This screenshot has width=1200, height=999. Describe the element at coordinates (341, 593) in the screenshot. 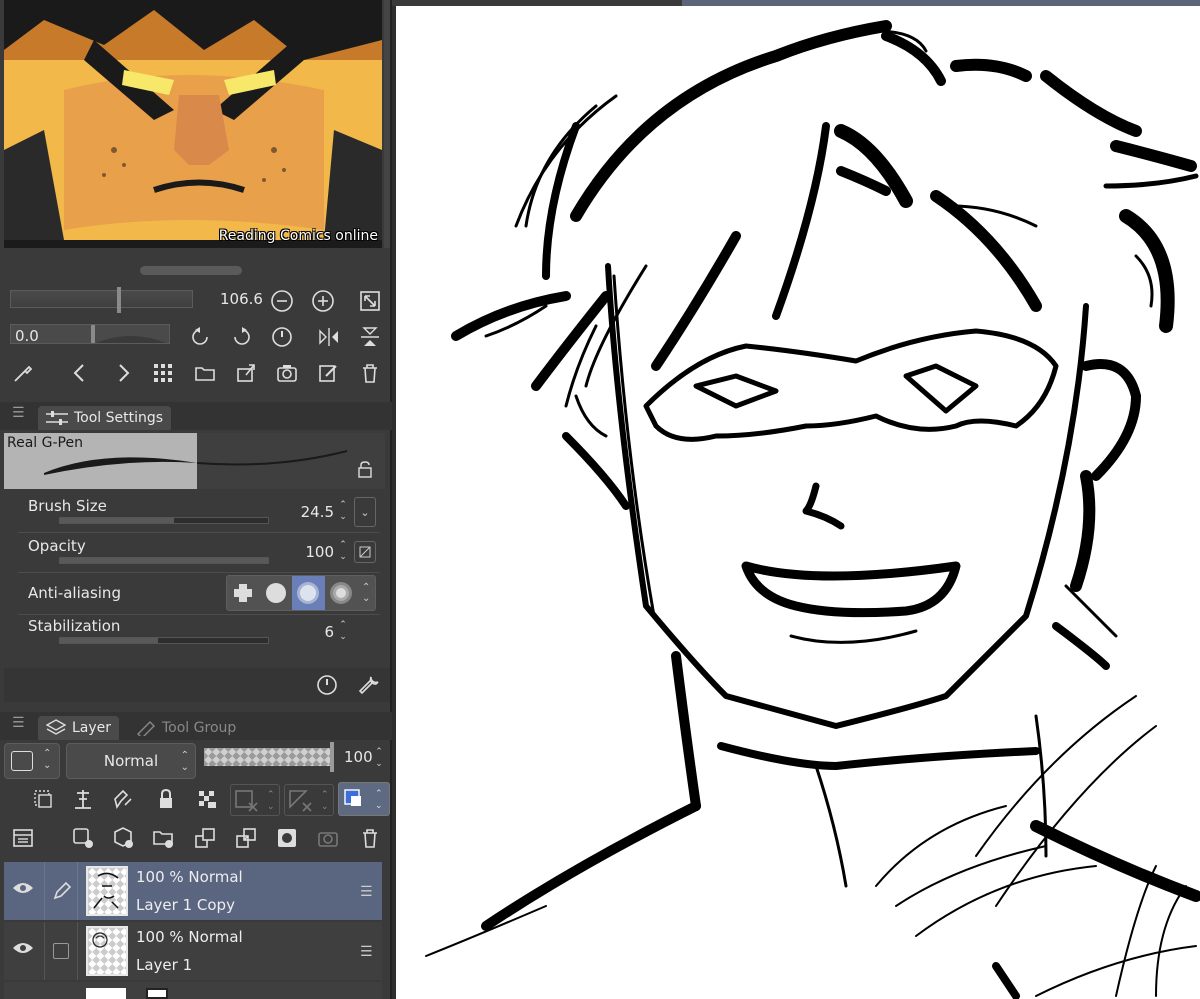

I see `aa-strong-option` at that location.